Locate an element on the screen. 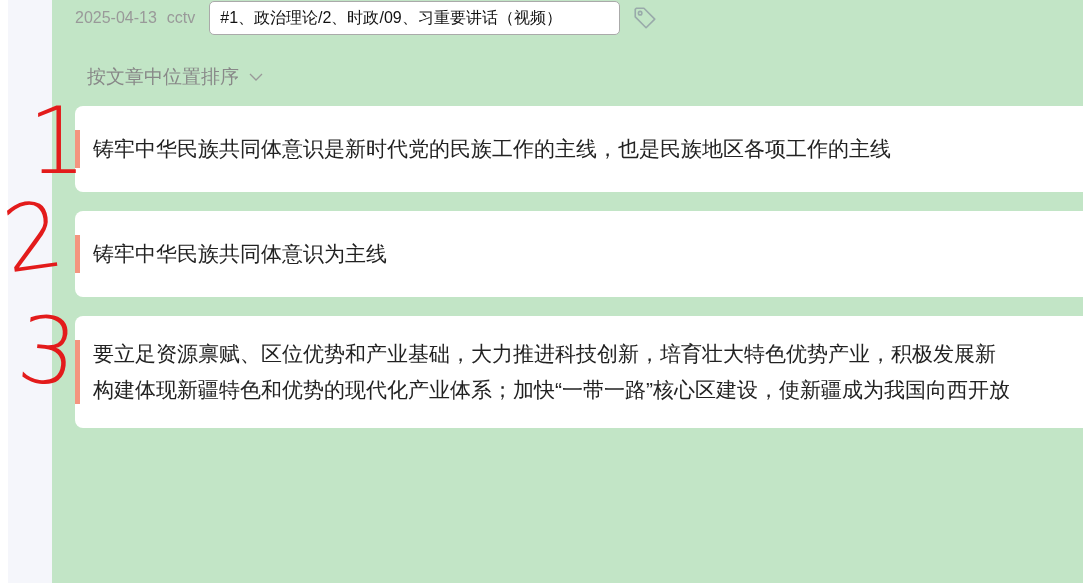  highlight-text: 铸牢中华民族共同体意识是新时代党的民族工作的主线，也是民族地区各项工作的主线 is located at coordinates (492, 149).